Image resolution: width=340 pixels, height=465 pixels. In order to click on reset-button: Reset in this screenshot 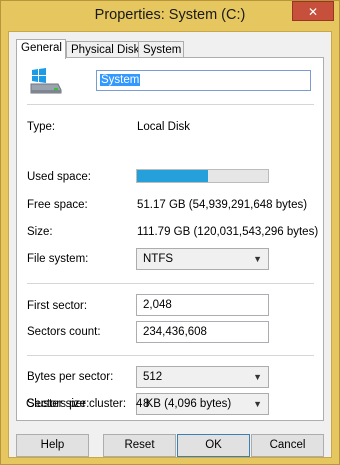, I will do `click(139, 445)`.